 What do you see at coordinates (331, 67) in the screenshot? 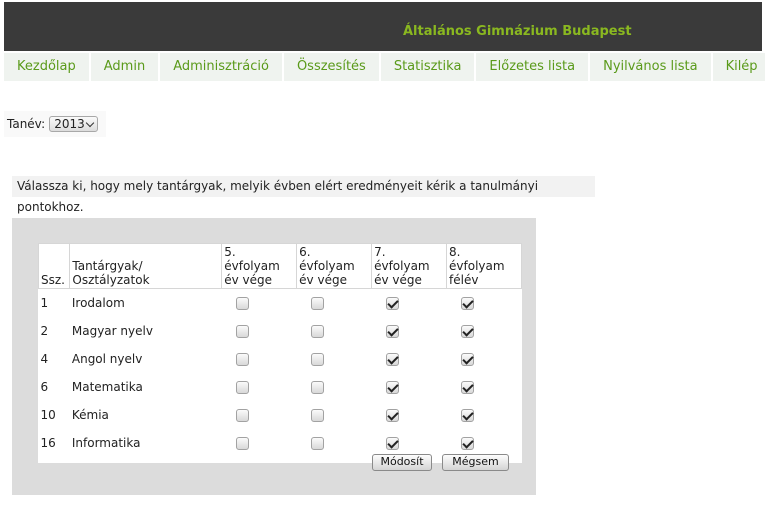
I see `nav-item-summary: Összesítés` at bounding box center [331, 67].